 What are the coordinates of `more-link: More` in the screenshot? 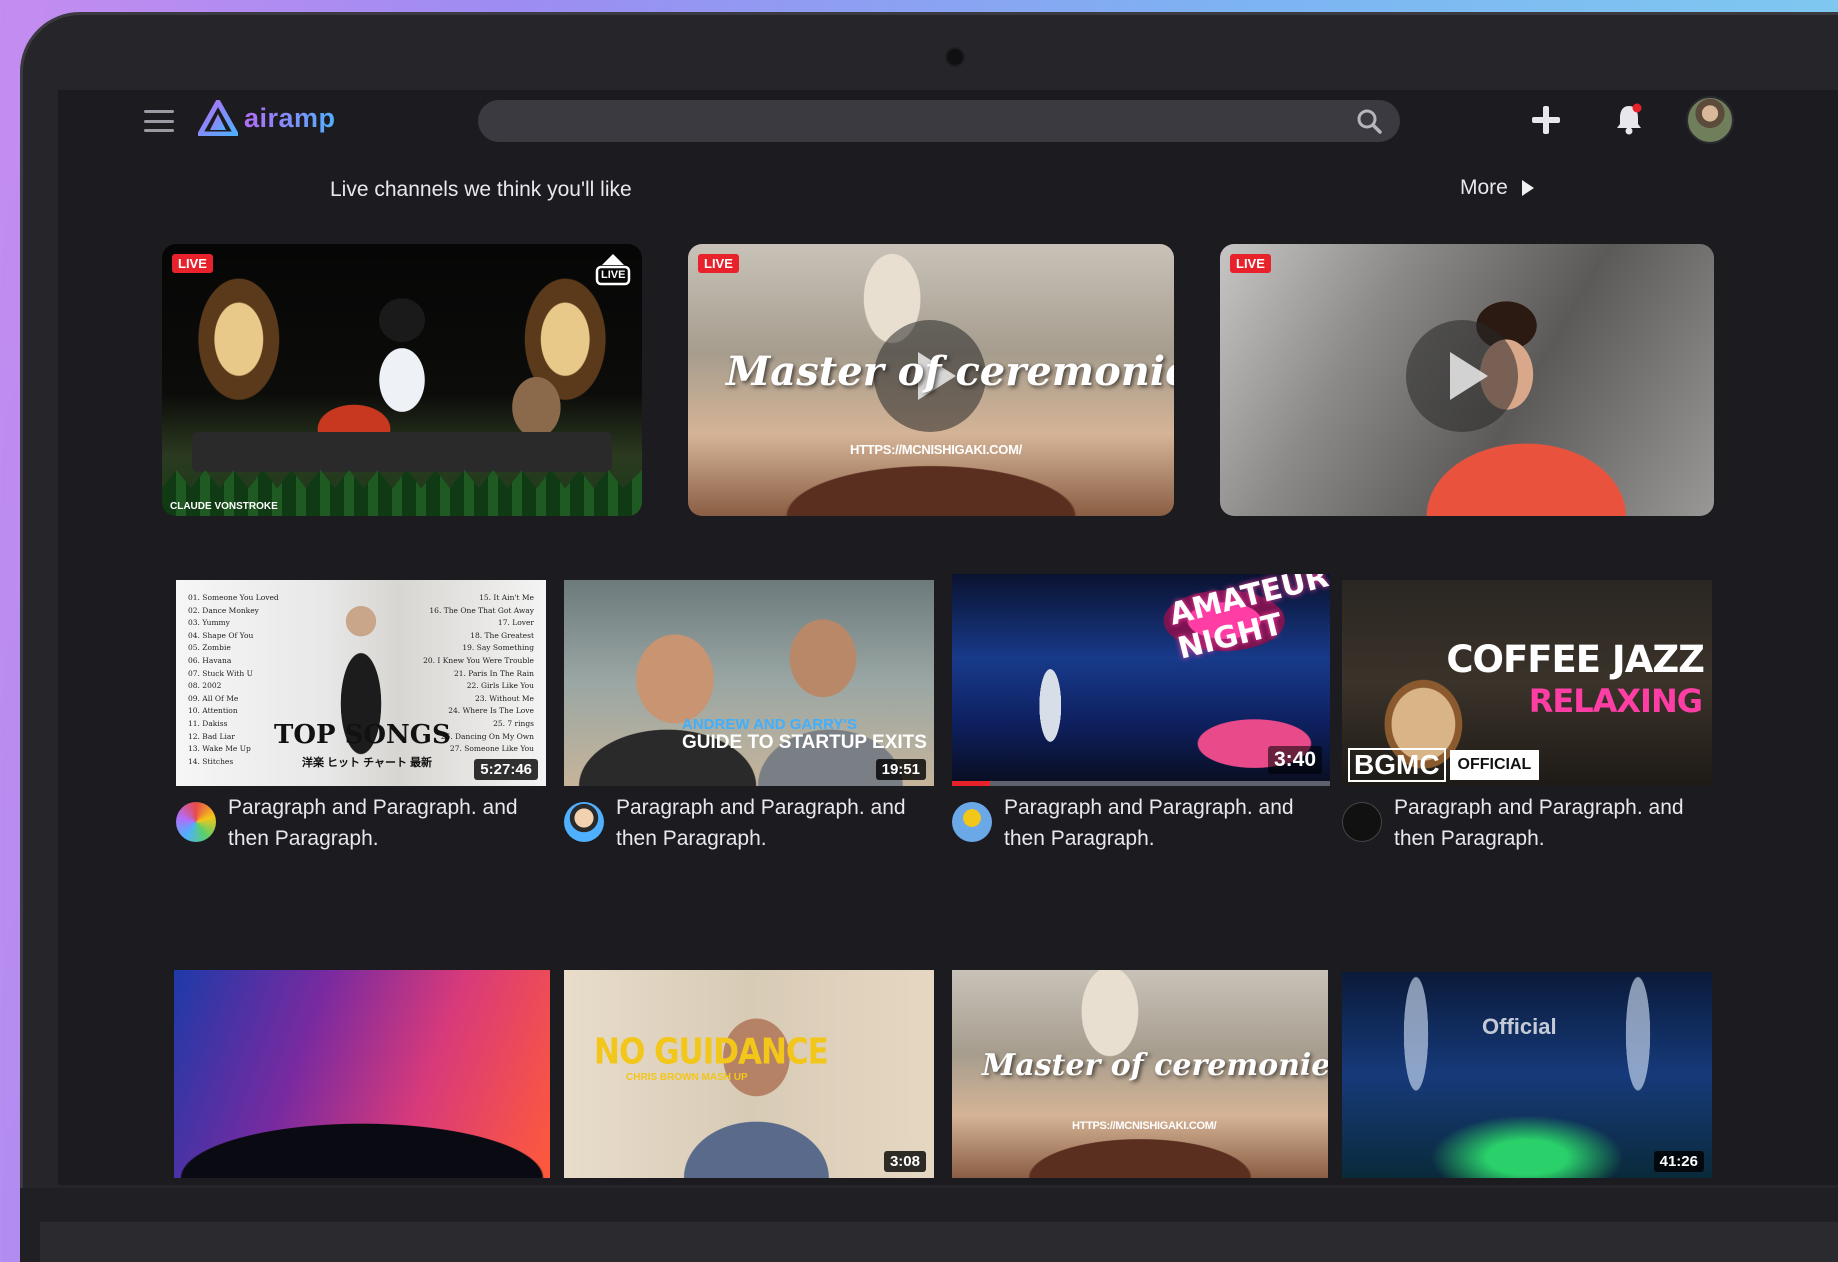 It's located at (1497, 188).